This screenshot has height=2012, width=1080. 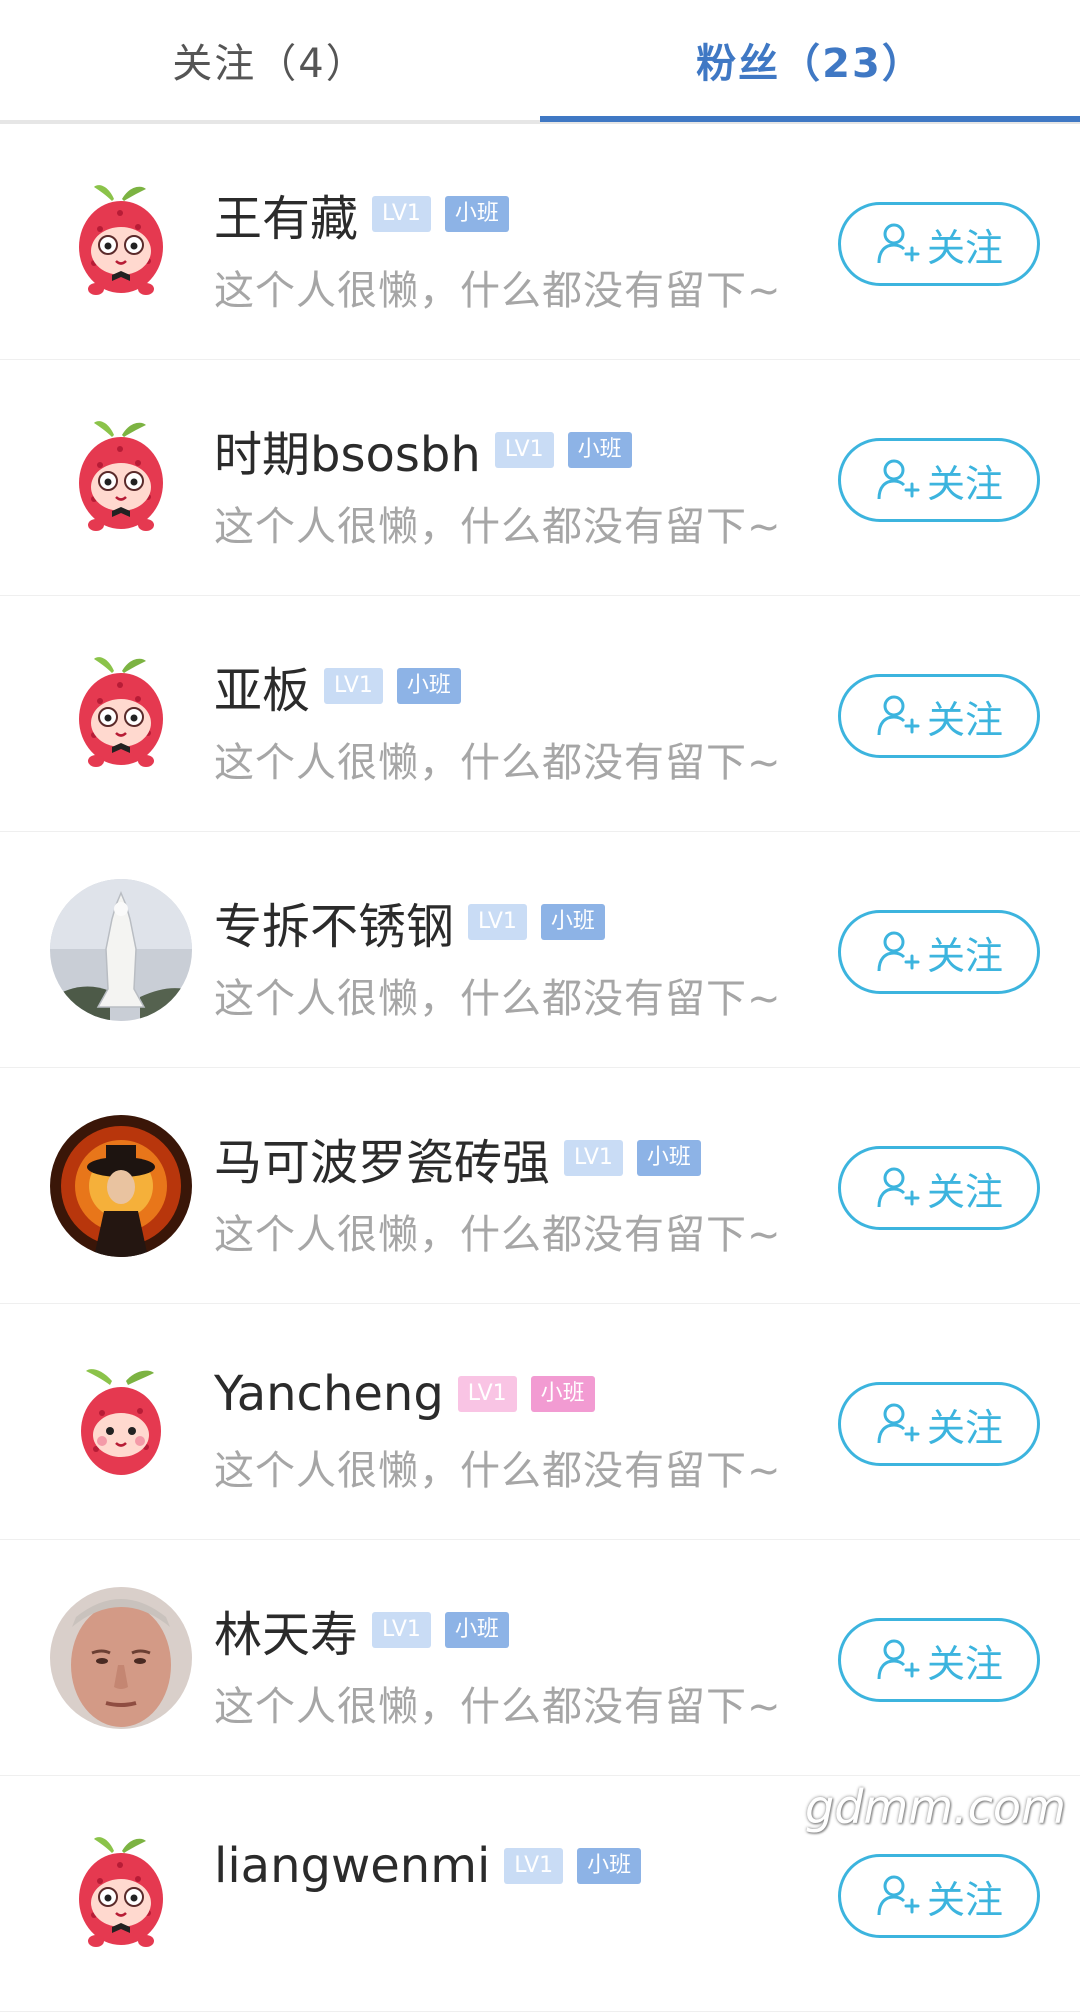 What do you see at coordinates (810, 119) in the screenshot?
I see `active-tab-indicator` at bounding box center [810, 119].